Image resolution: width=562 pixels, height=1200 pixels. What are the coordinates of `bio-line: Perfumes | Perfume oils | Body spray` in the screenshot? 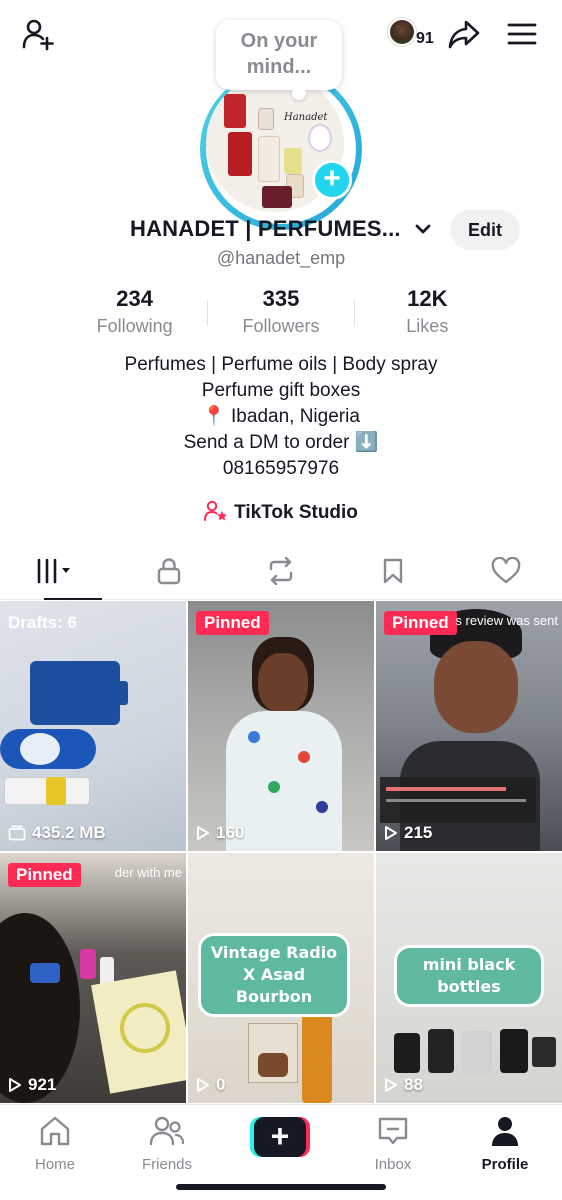 It's located at (281, 364).